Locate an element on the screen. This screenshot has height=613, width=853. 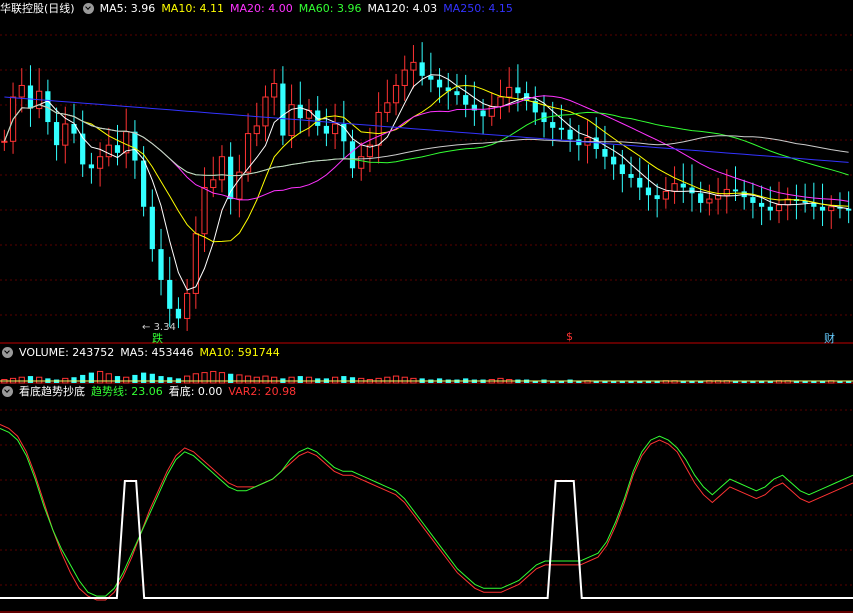
ma250-label: MA250: 4.15 is located at coordinates (478, 8).